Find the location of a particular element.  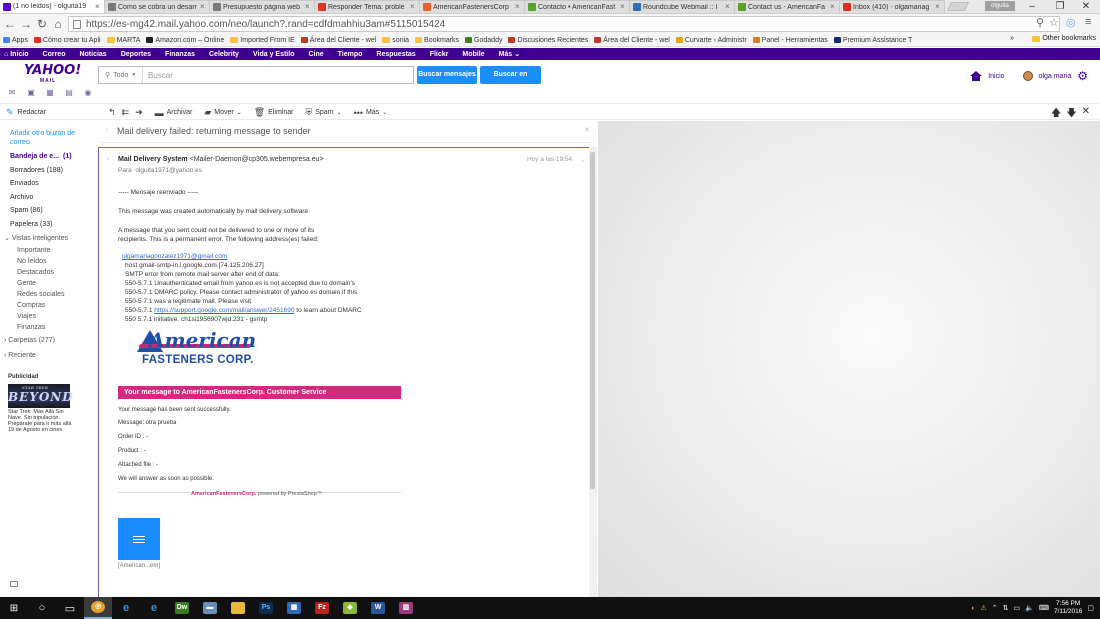

chrome-menu-icon: ≡ is located at coordinates (1088, 22).